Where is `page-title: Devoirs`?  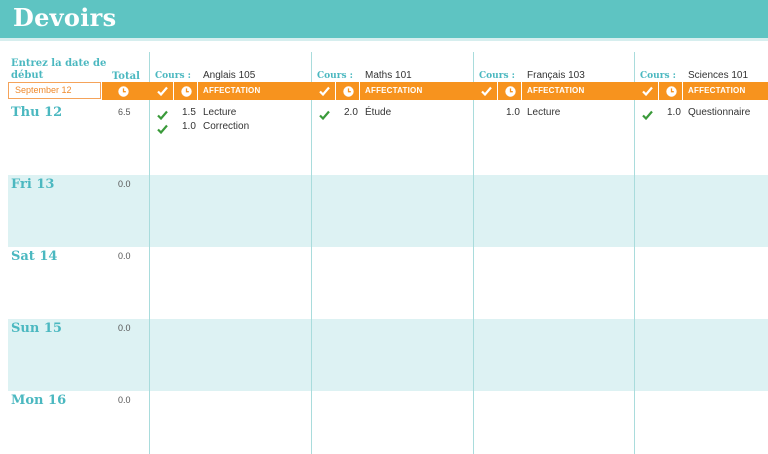 page-title: Devoirs is located at coordinates (65, 17).